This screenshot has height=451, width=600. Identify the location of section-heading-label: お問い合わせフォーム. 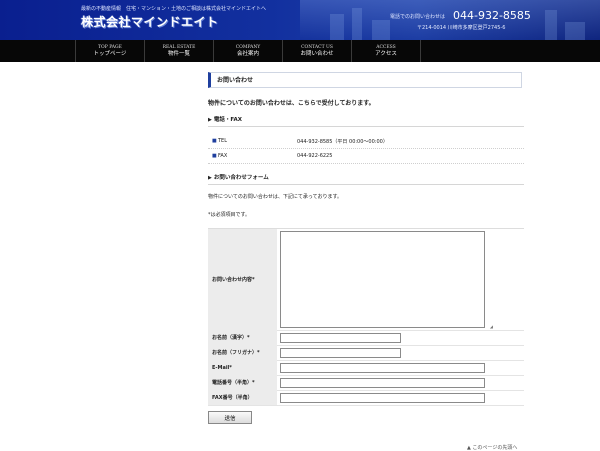
(241, 178).